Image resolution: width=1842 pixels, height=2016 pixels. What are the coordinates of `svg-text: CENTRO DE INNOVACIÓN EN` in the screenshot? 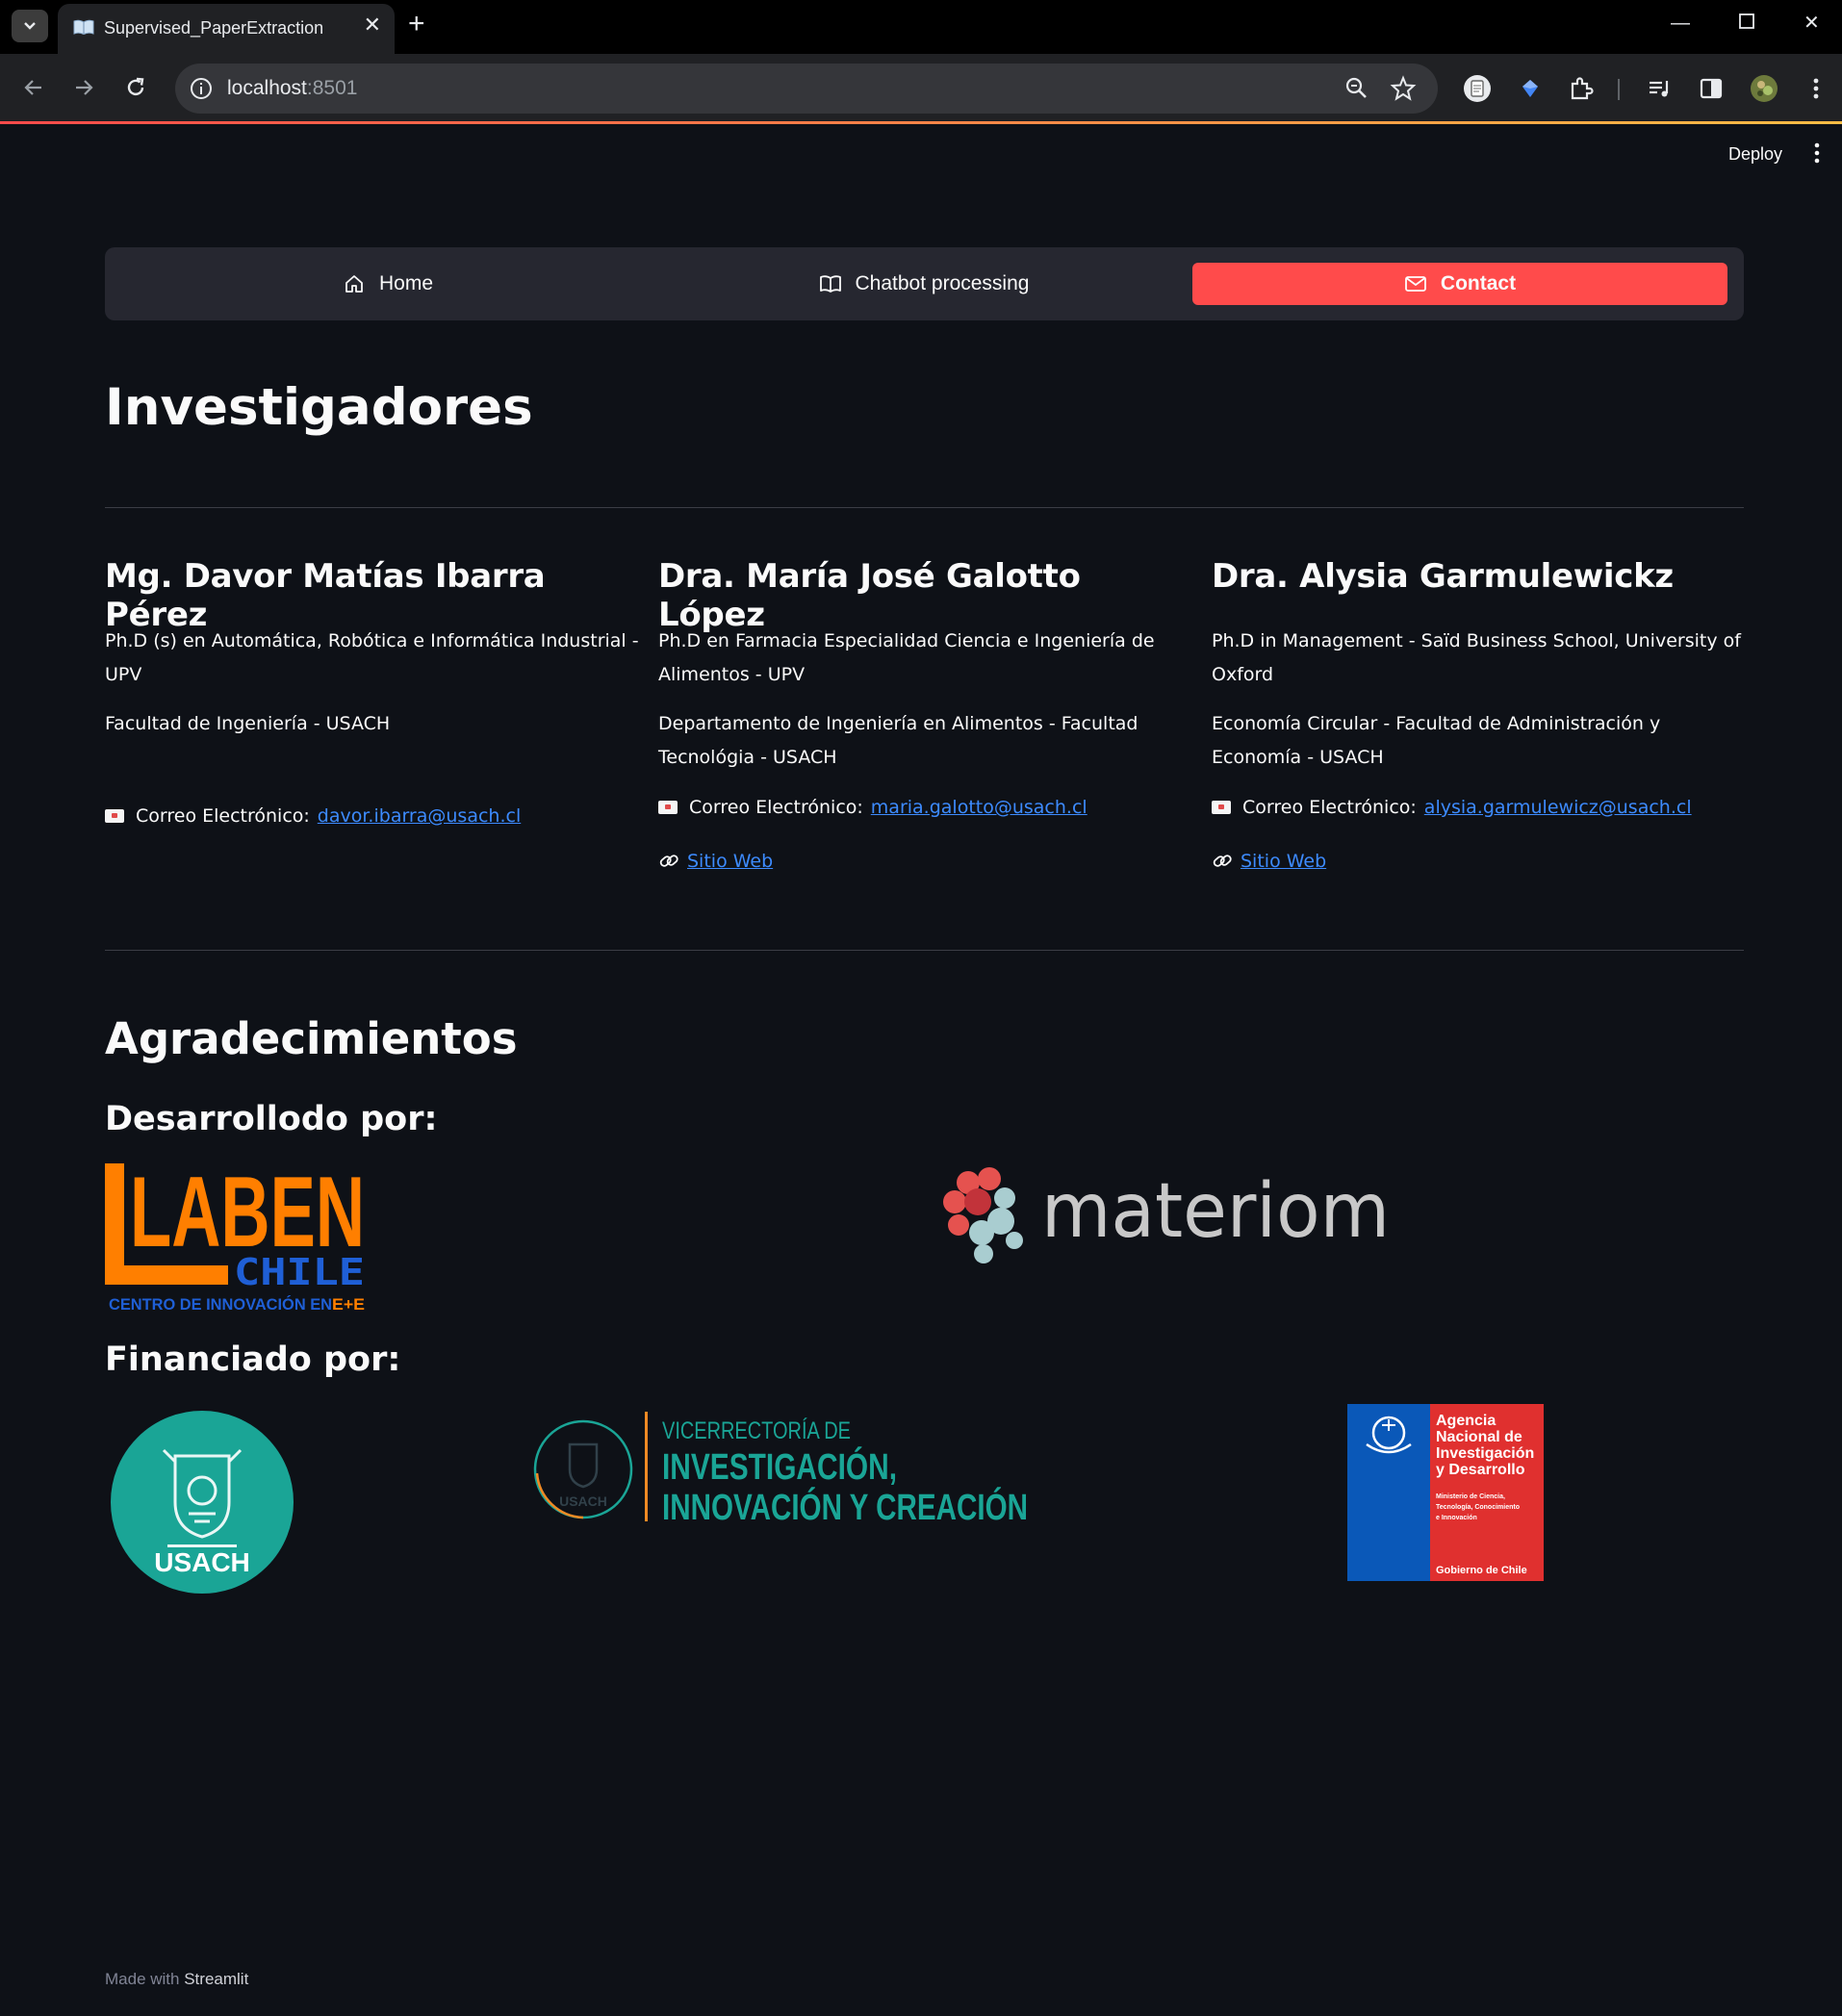 It's located at (220, 1304).